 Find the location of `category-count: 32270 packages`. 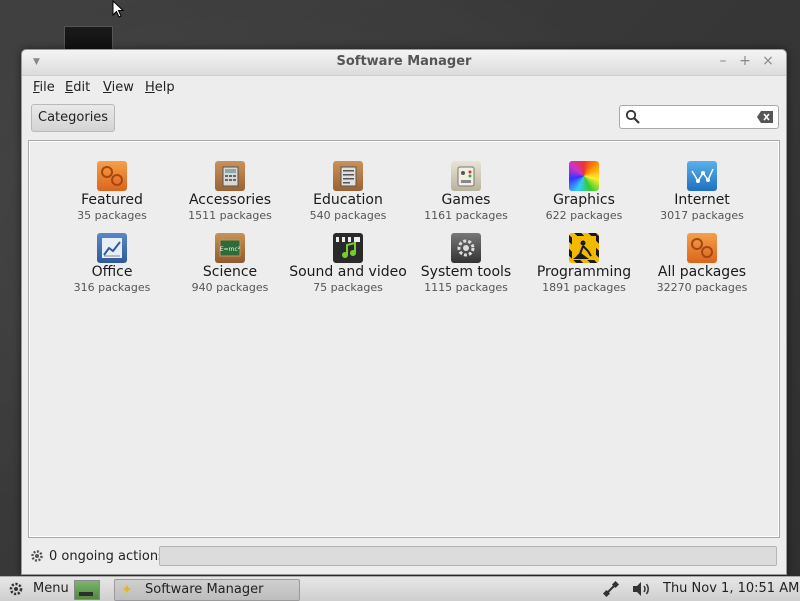

category-count: 32270 packages is located at coordinates (702, 287).